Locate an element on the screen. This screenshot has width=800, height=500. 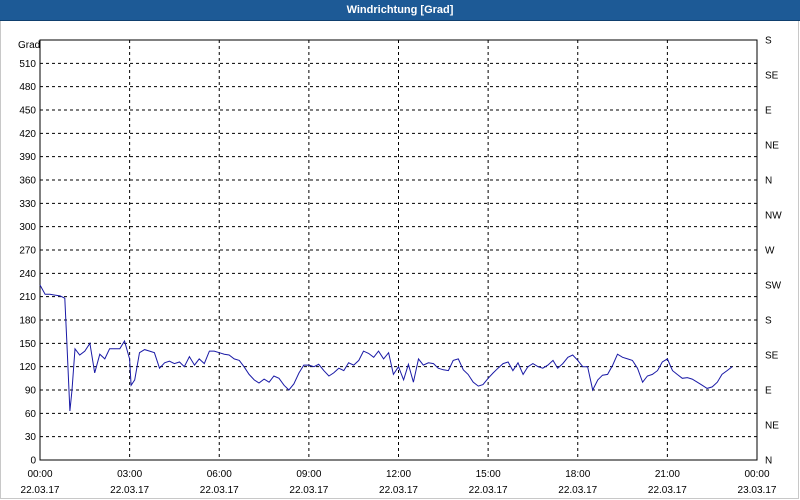
y-tick-label: 210 is located at coordinates (27, 297).